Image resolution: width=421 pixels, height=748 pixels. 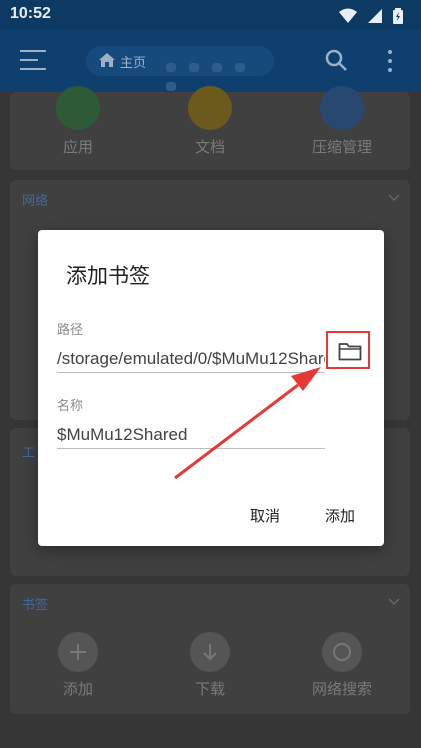 What do you see at coordinates (33, 61) in the screenshot?
I see `menu-button` at bounding box center [33, 61].